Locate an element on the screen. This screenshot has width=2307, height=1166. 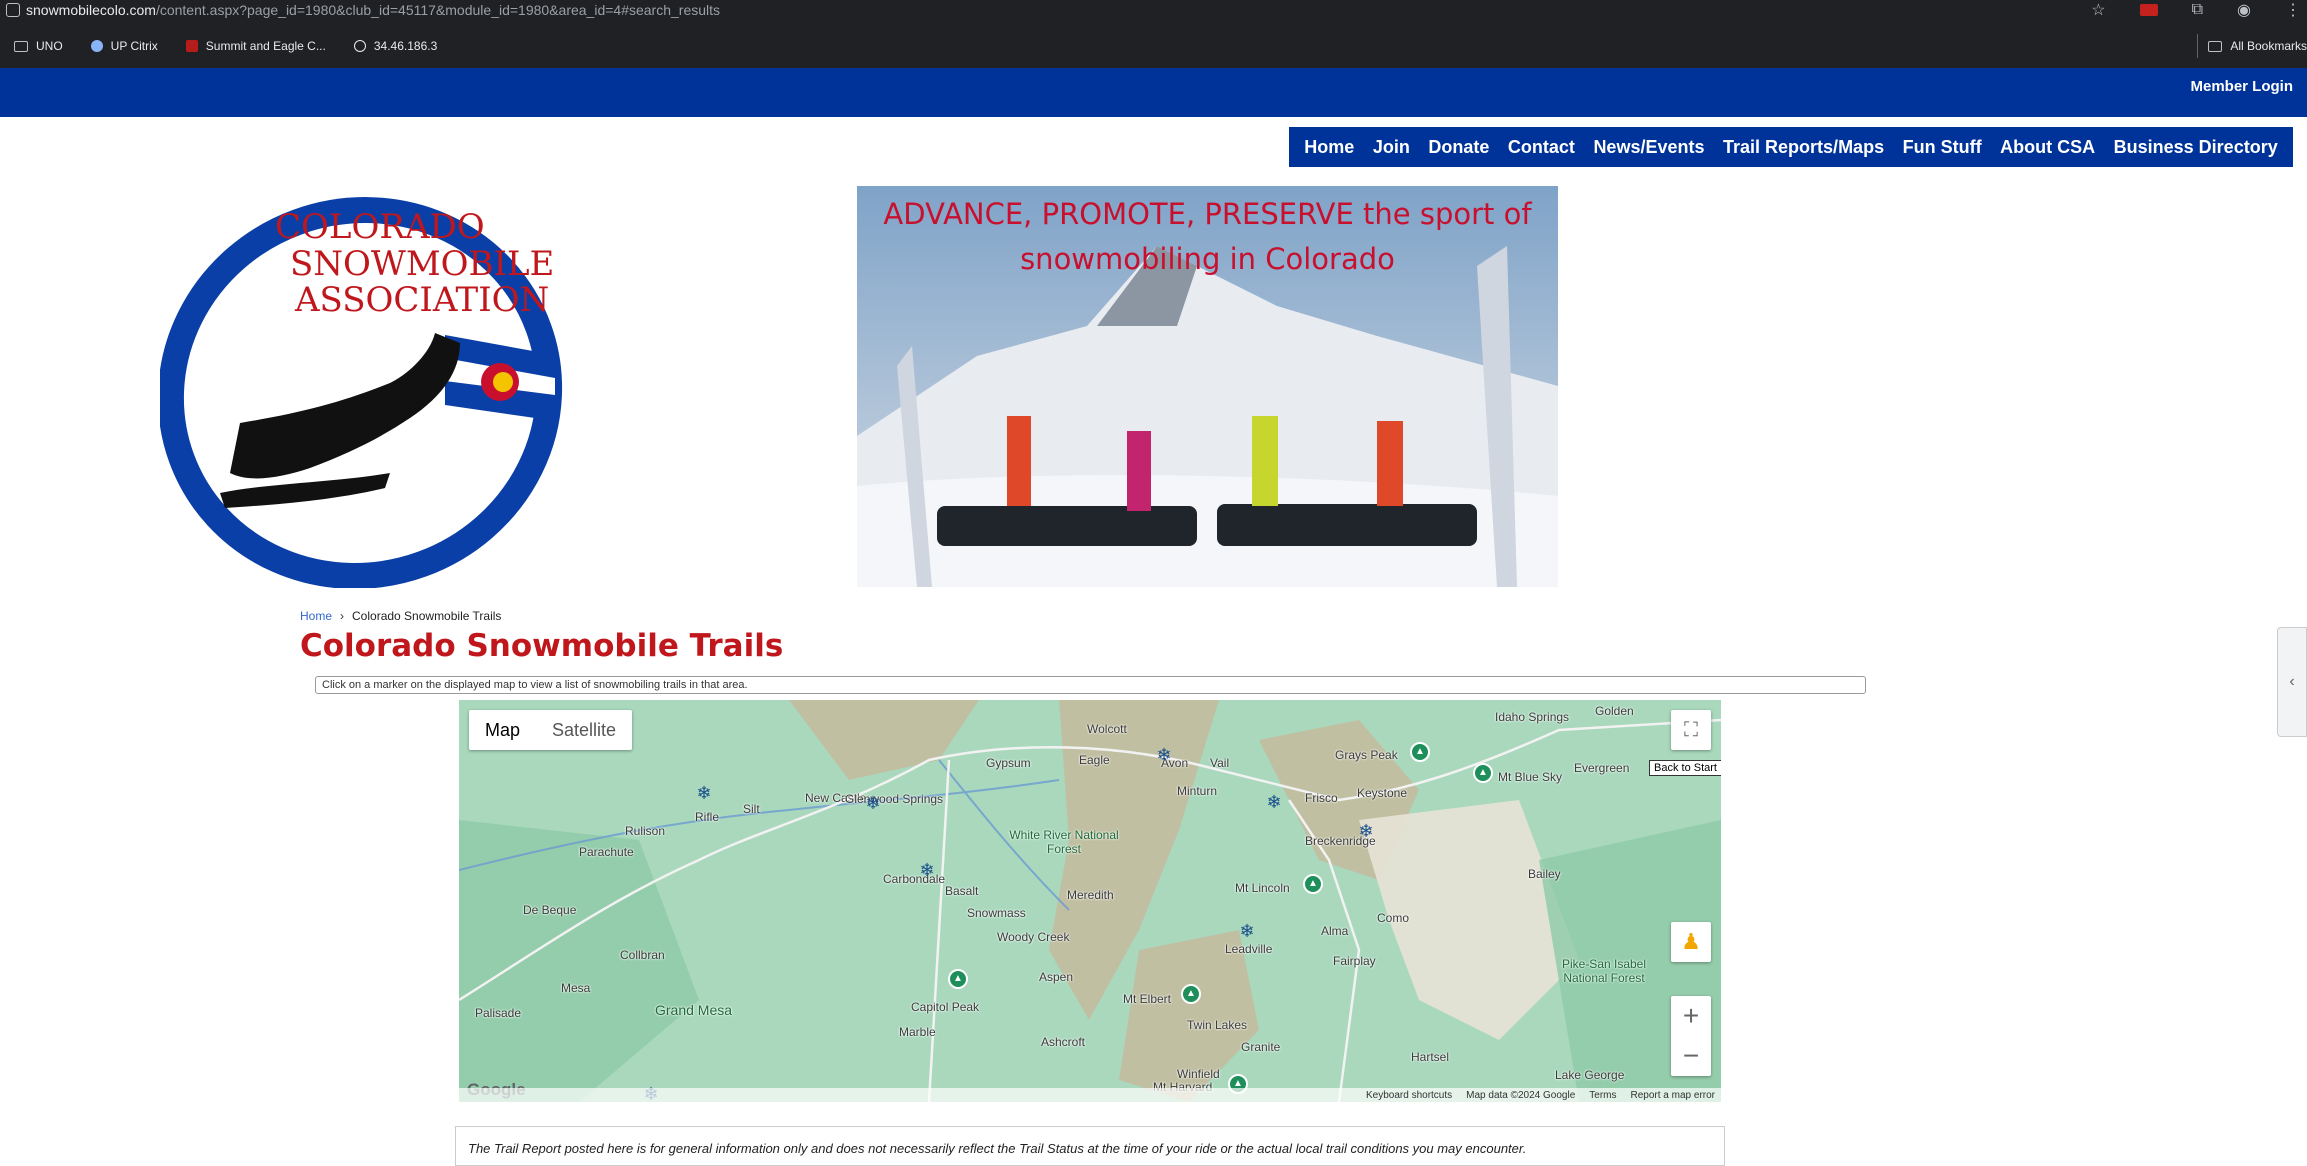
report-map-error-link: Report a map error is located at coordinates (1673, 1095).